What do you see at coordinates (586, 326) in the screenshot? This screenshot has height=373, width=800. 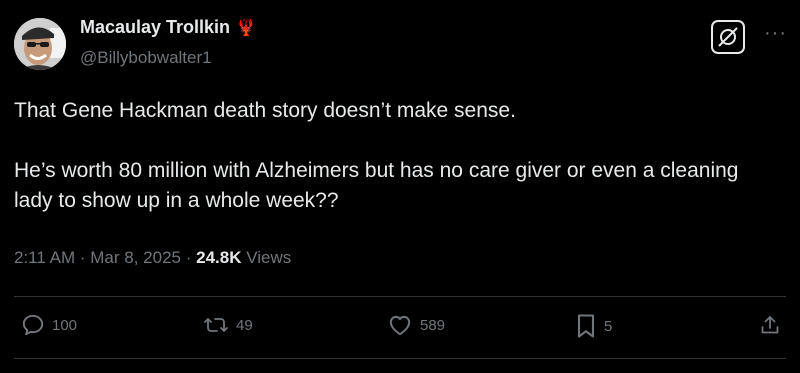 I see `bookmark-icon` at bounding box center [586, 326].